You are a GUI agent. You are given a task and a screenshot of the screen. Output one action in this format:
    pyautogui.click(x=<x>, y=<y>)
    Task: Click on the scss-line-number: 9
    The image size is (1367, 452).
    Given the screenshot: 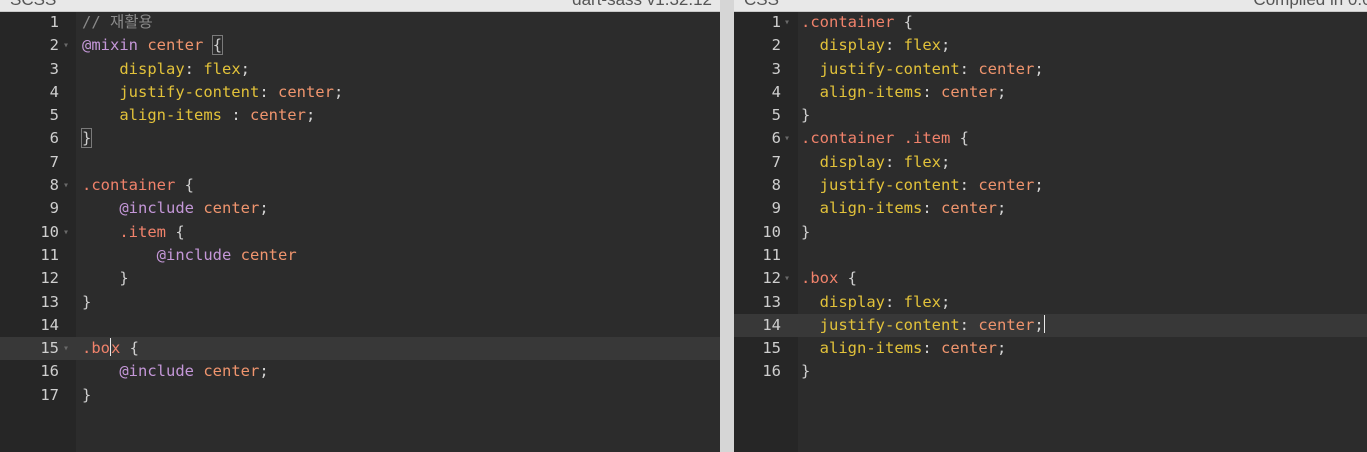 What is the action you would take?
    pyautogui.click(x=54, y=208)
    